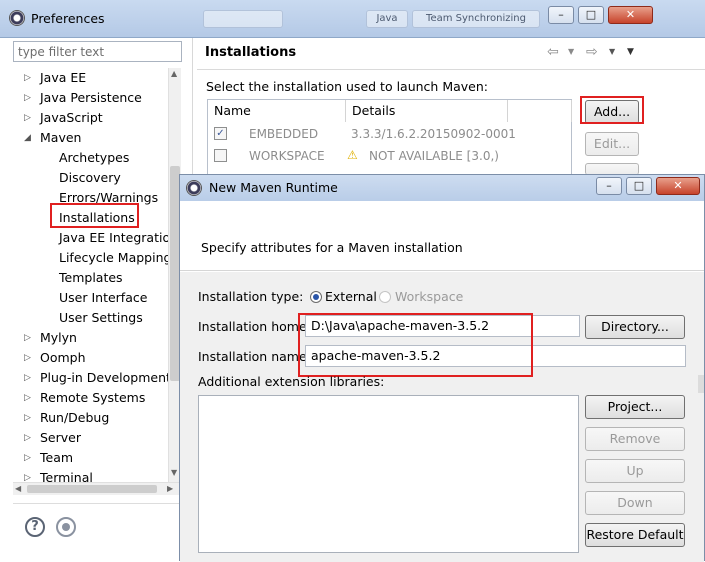  Describe the element at coordinates (316, 297) in the screenshot. I see `radio-external` at that location.